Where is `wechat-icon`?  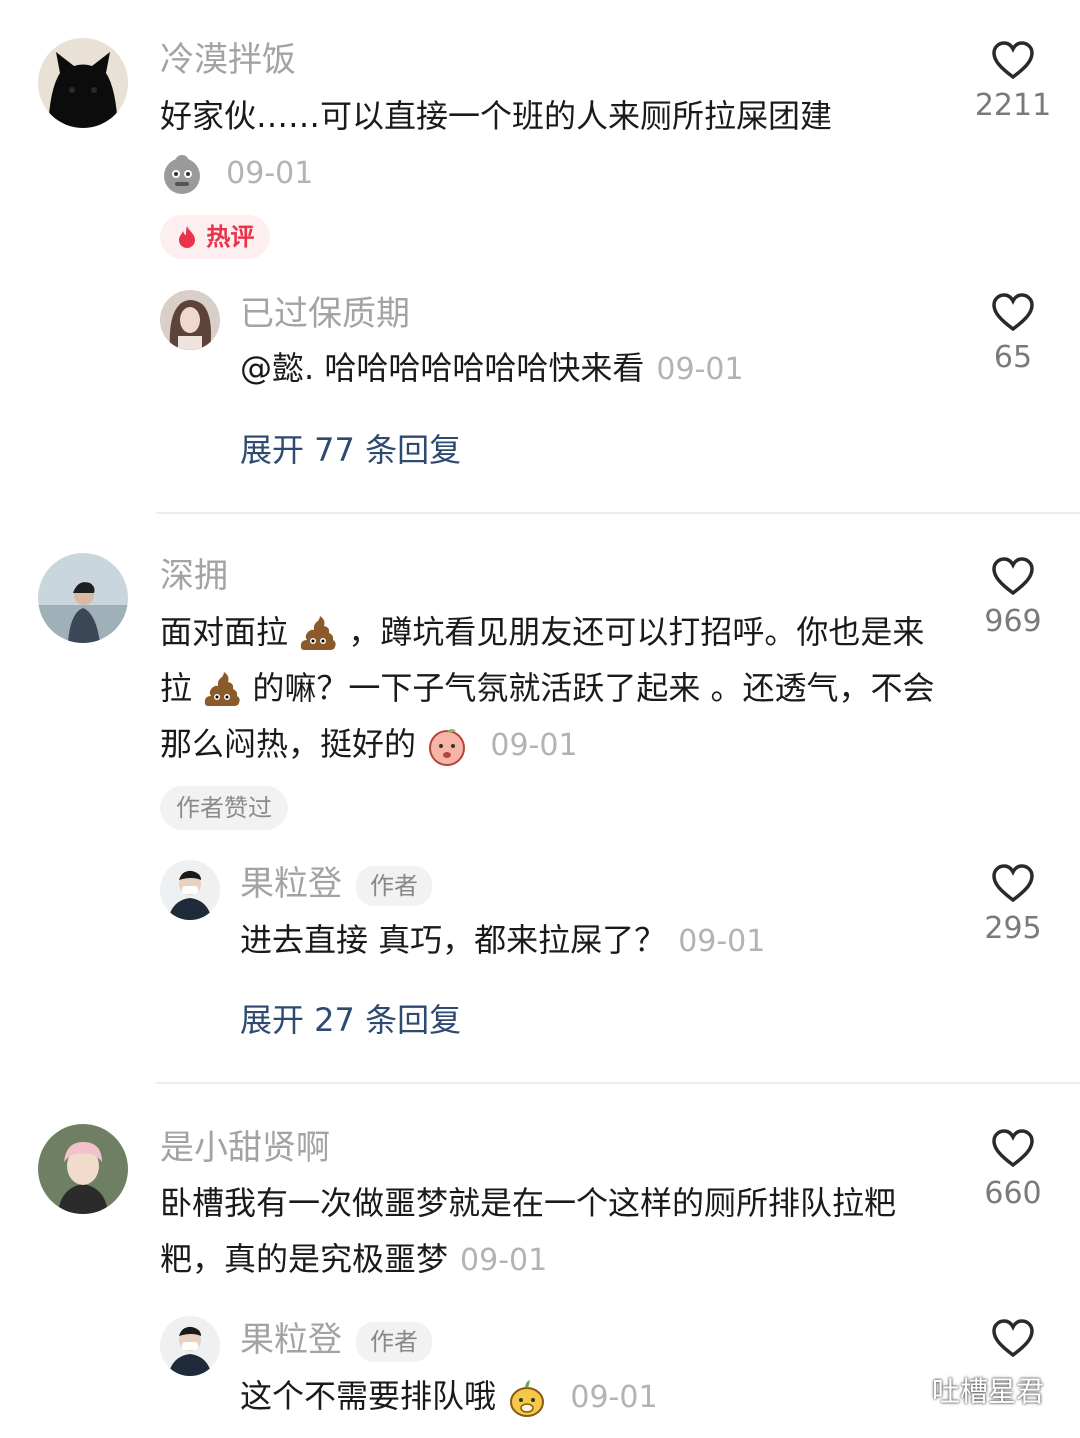 wechat-icon is located at coordinates (903, 1389).